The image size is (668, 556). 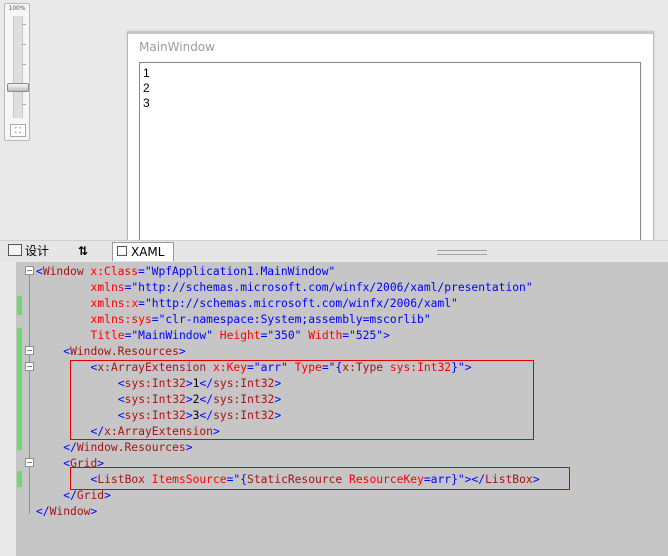 I want to click on fit-to-window-icon: ⛶, so click(x=18, y=130).